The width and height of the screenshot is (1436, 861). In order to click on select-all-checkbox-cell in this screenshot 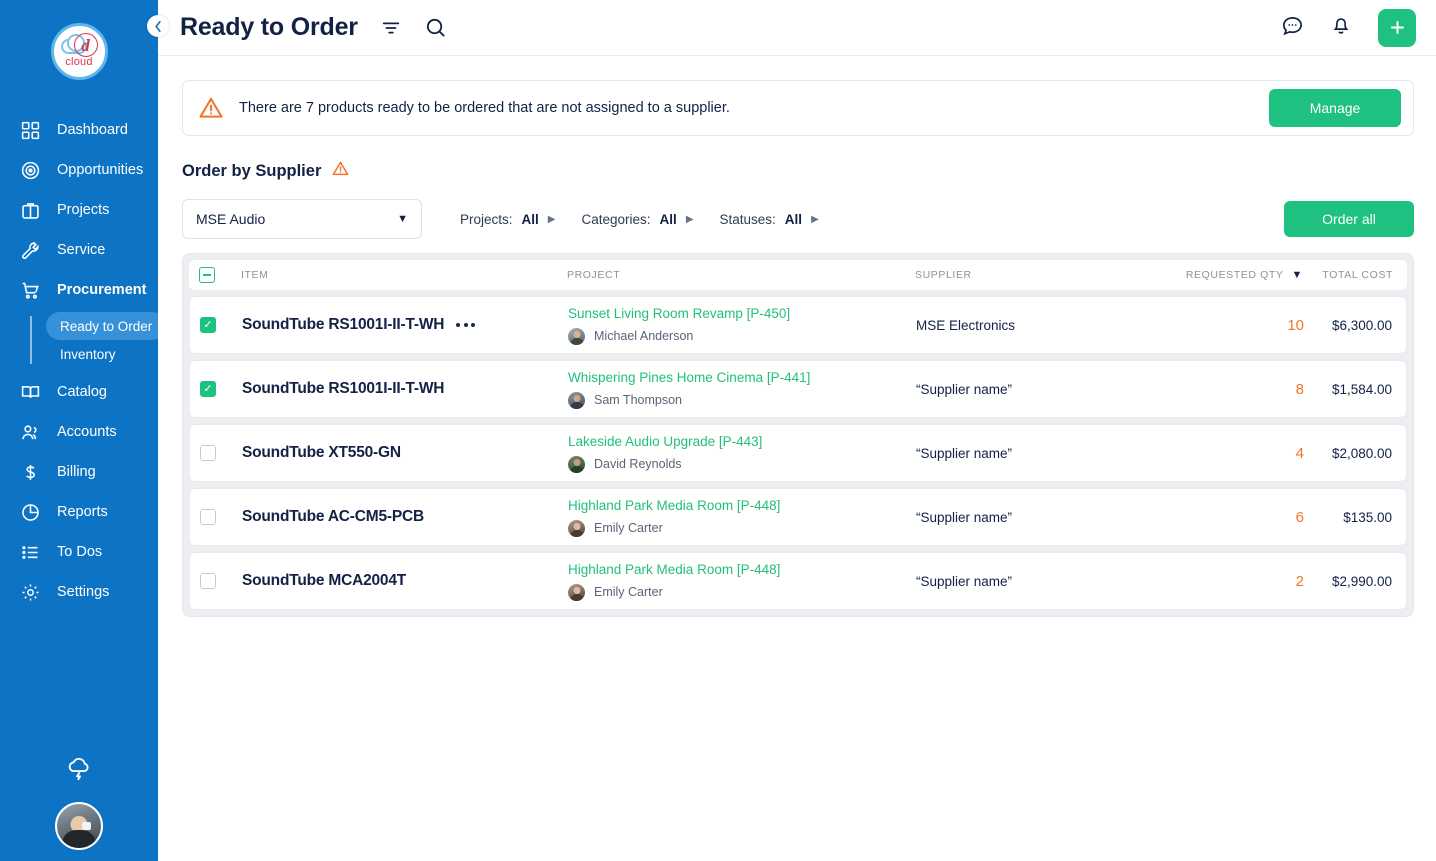, I will do `click(220, 275)`.